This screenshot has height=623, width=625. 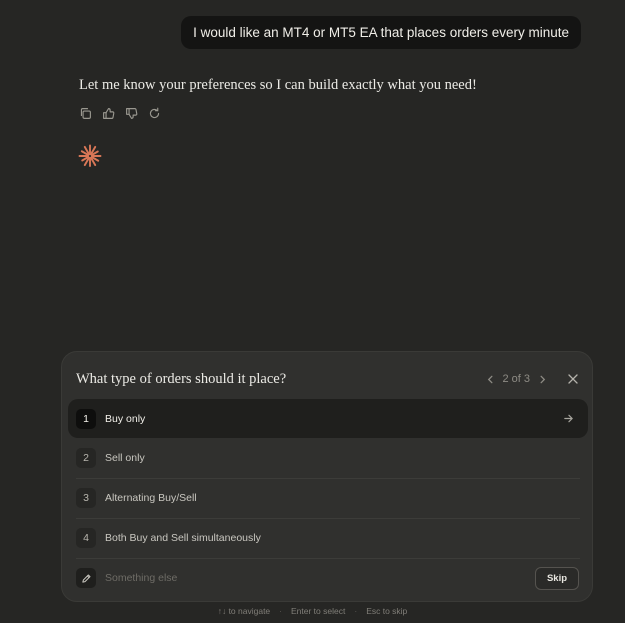 What do you see at coordinates (90, 155) in the screenshot?
I see `claude-spark-icon` at bounding box center [90, 155].